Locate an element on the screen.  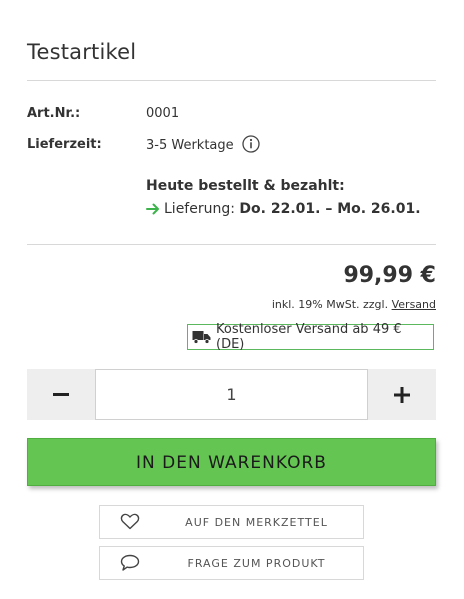
art-nr-label: Art.Nr.: is located at coordinates (54, 113).